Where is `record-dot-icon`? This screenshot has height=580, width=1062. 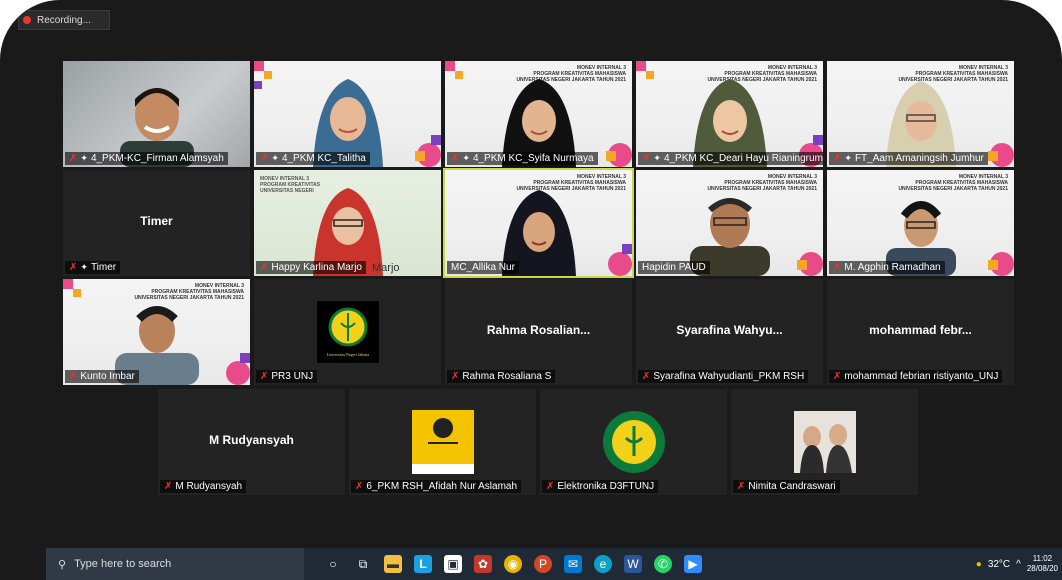
record-dot-icon is located at coordinates (27, 20).